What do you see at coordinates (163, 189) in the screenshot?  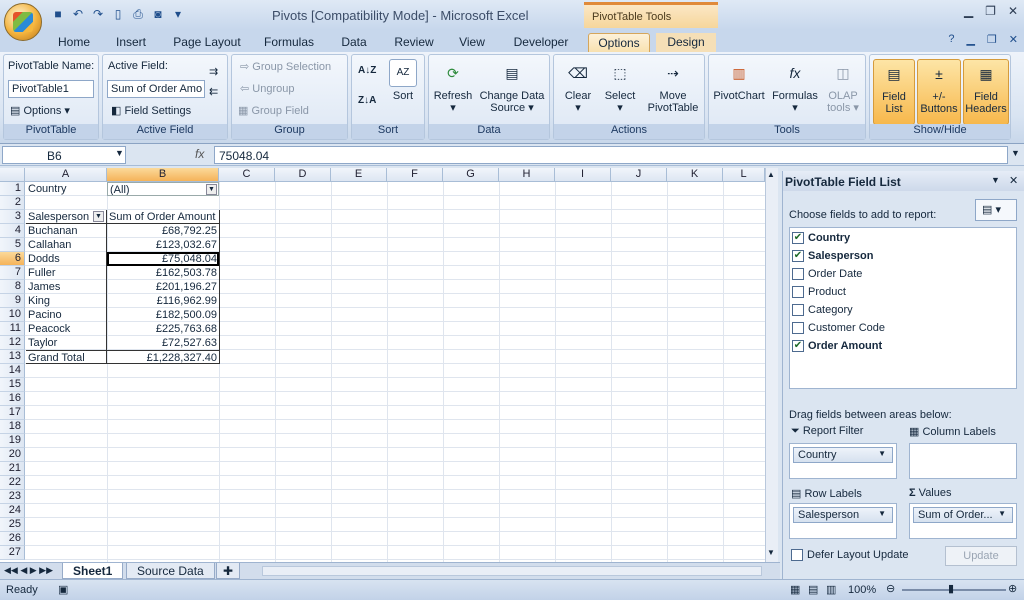 I see `filter-value-cell: (All) ▼` at bounding box center [163, 189].